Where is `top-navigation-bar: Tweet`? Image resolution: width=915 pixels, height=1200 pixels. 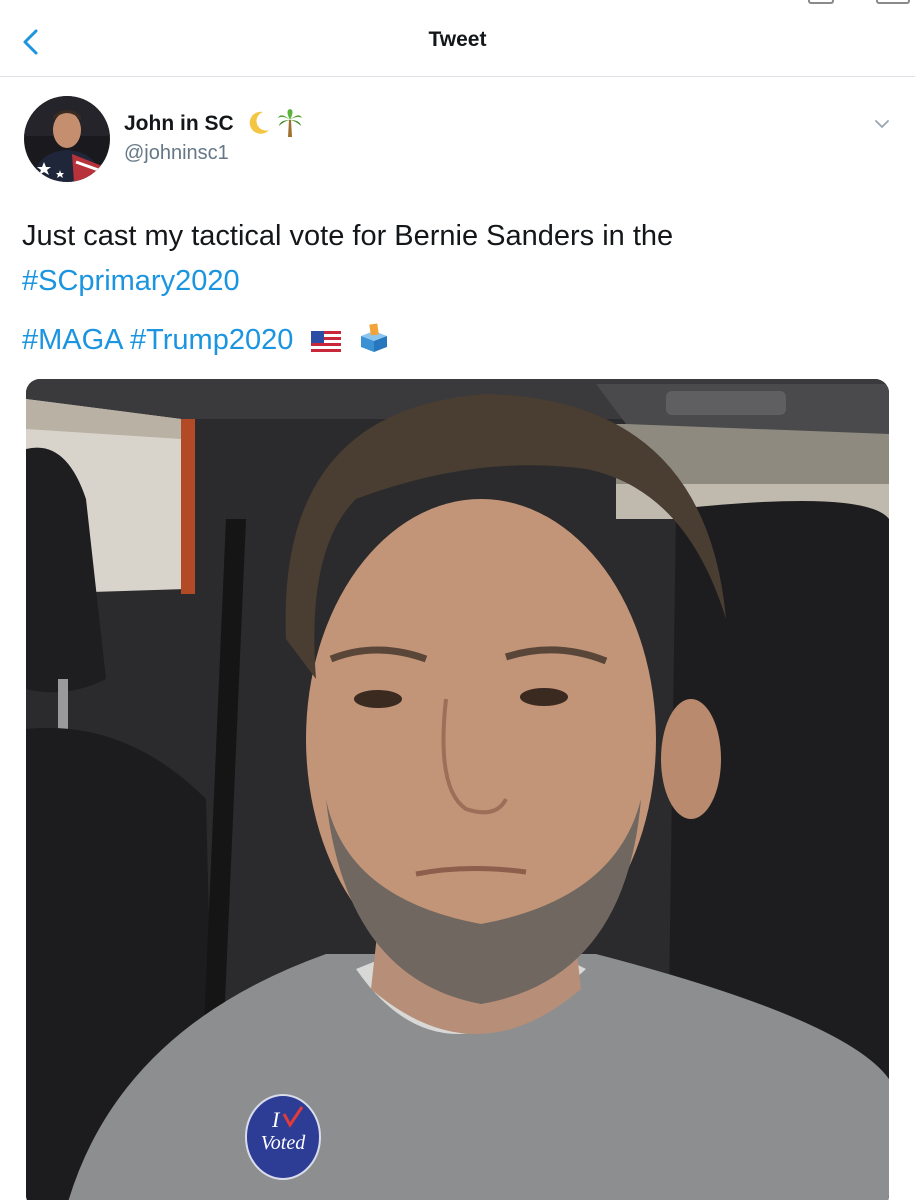 top-navigation-bar: Tweet is located at coordinates (457, 38).